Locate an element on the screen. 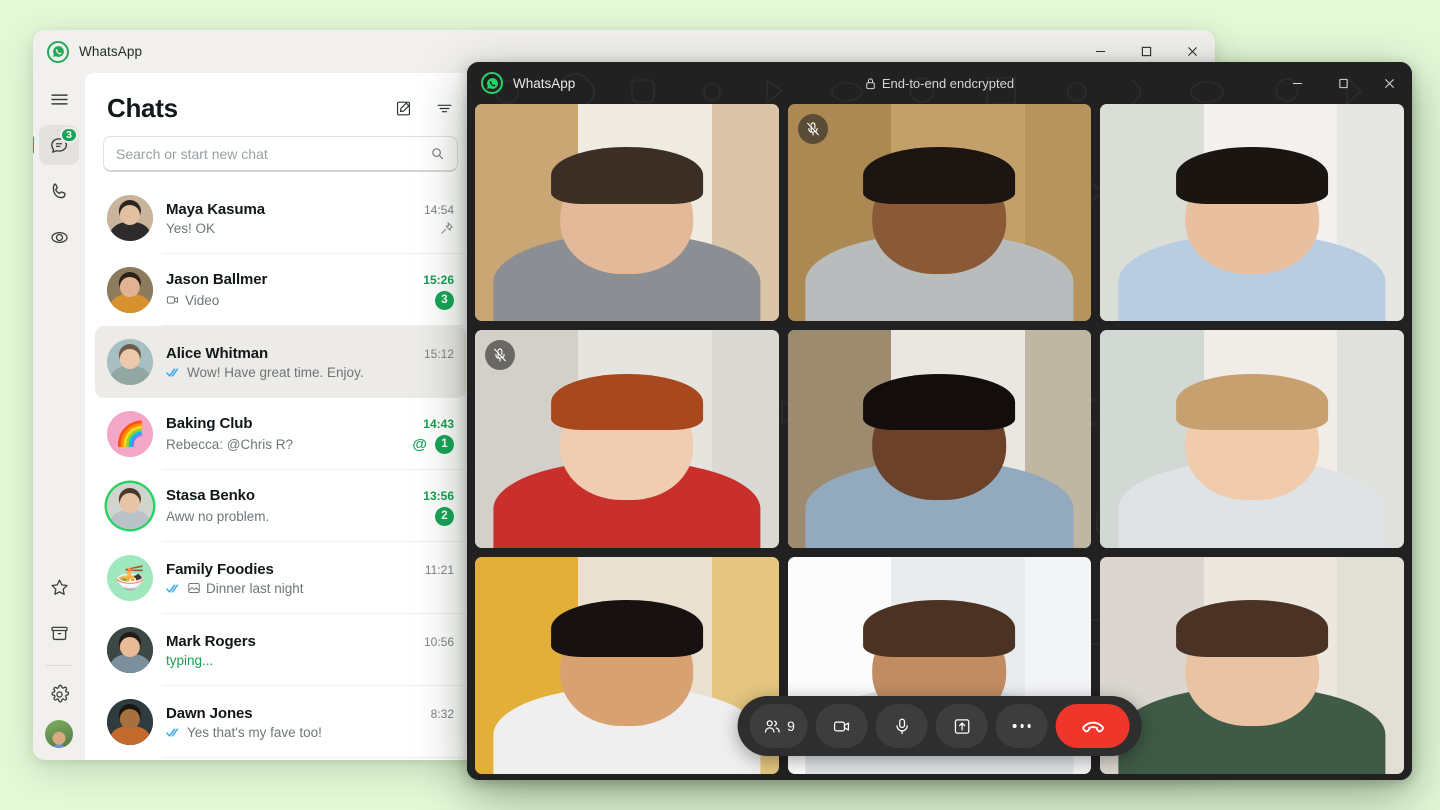 The height and width of the screenshot is (810, 1440). chat-item-name: Alice Whitman is located at coordinates (217, 353).